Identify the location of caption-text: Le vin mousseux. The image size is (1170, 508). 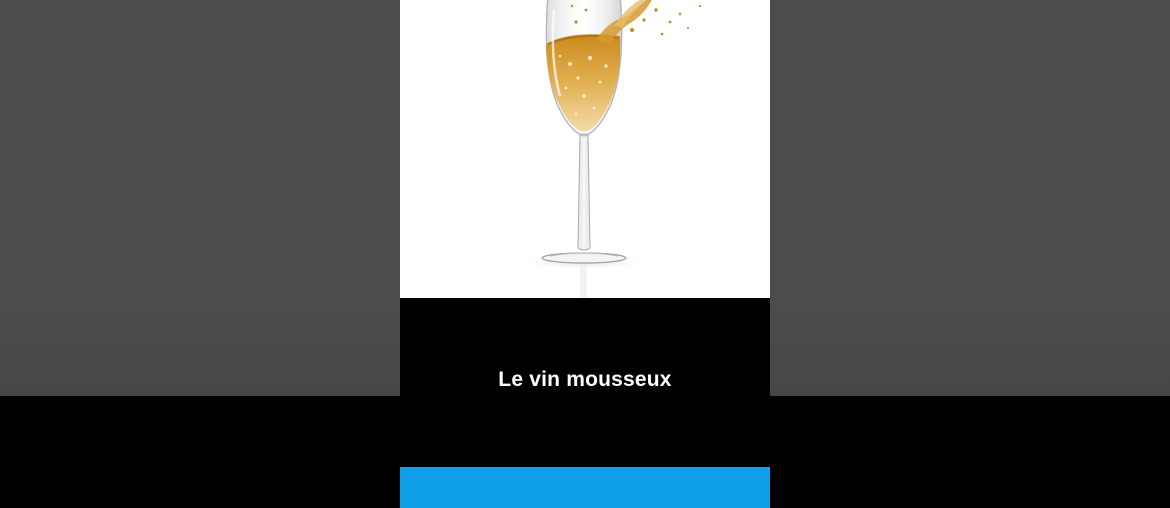
(585, 379).